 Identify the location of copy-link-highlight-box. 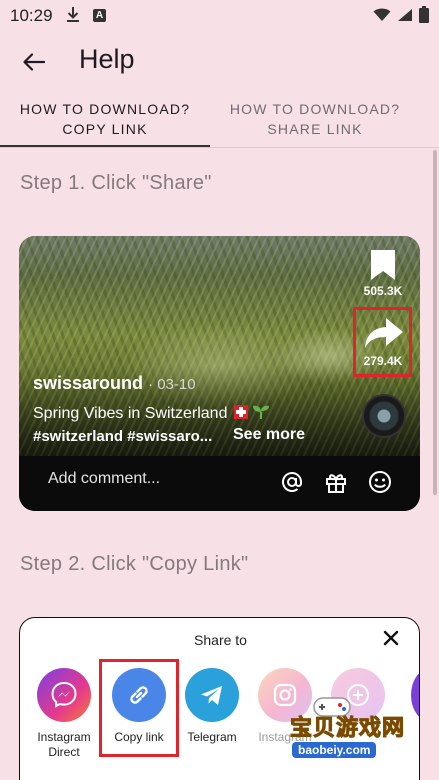
(139, 708).